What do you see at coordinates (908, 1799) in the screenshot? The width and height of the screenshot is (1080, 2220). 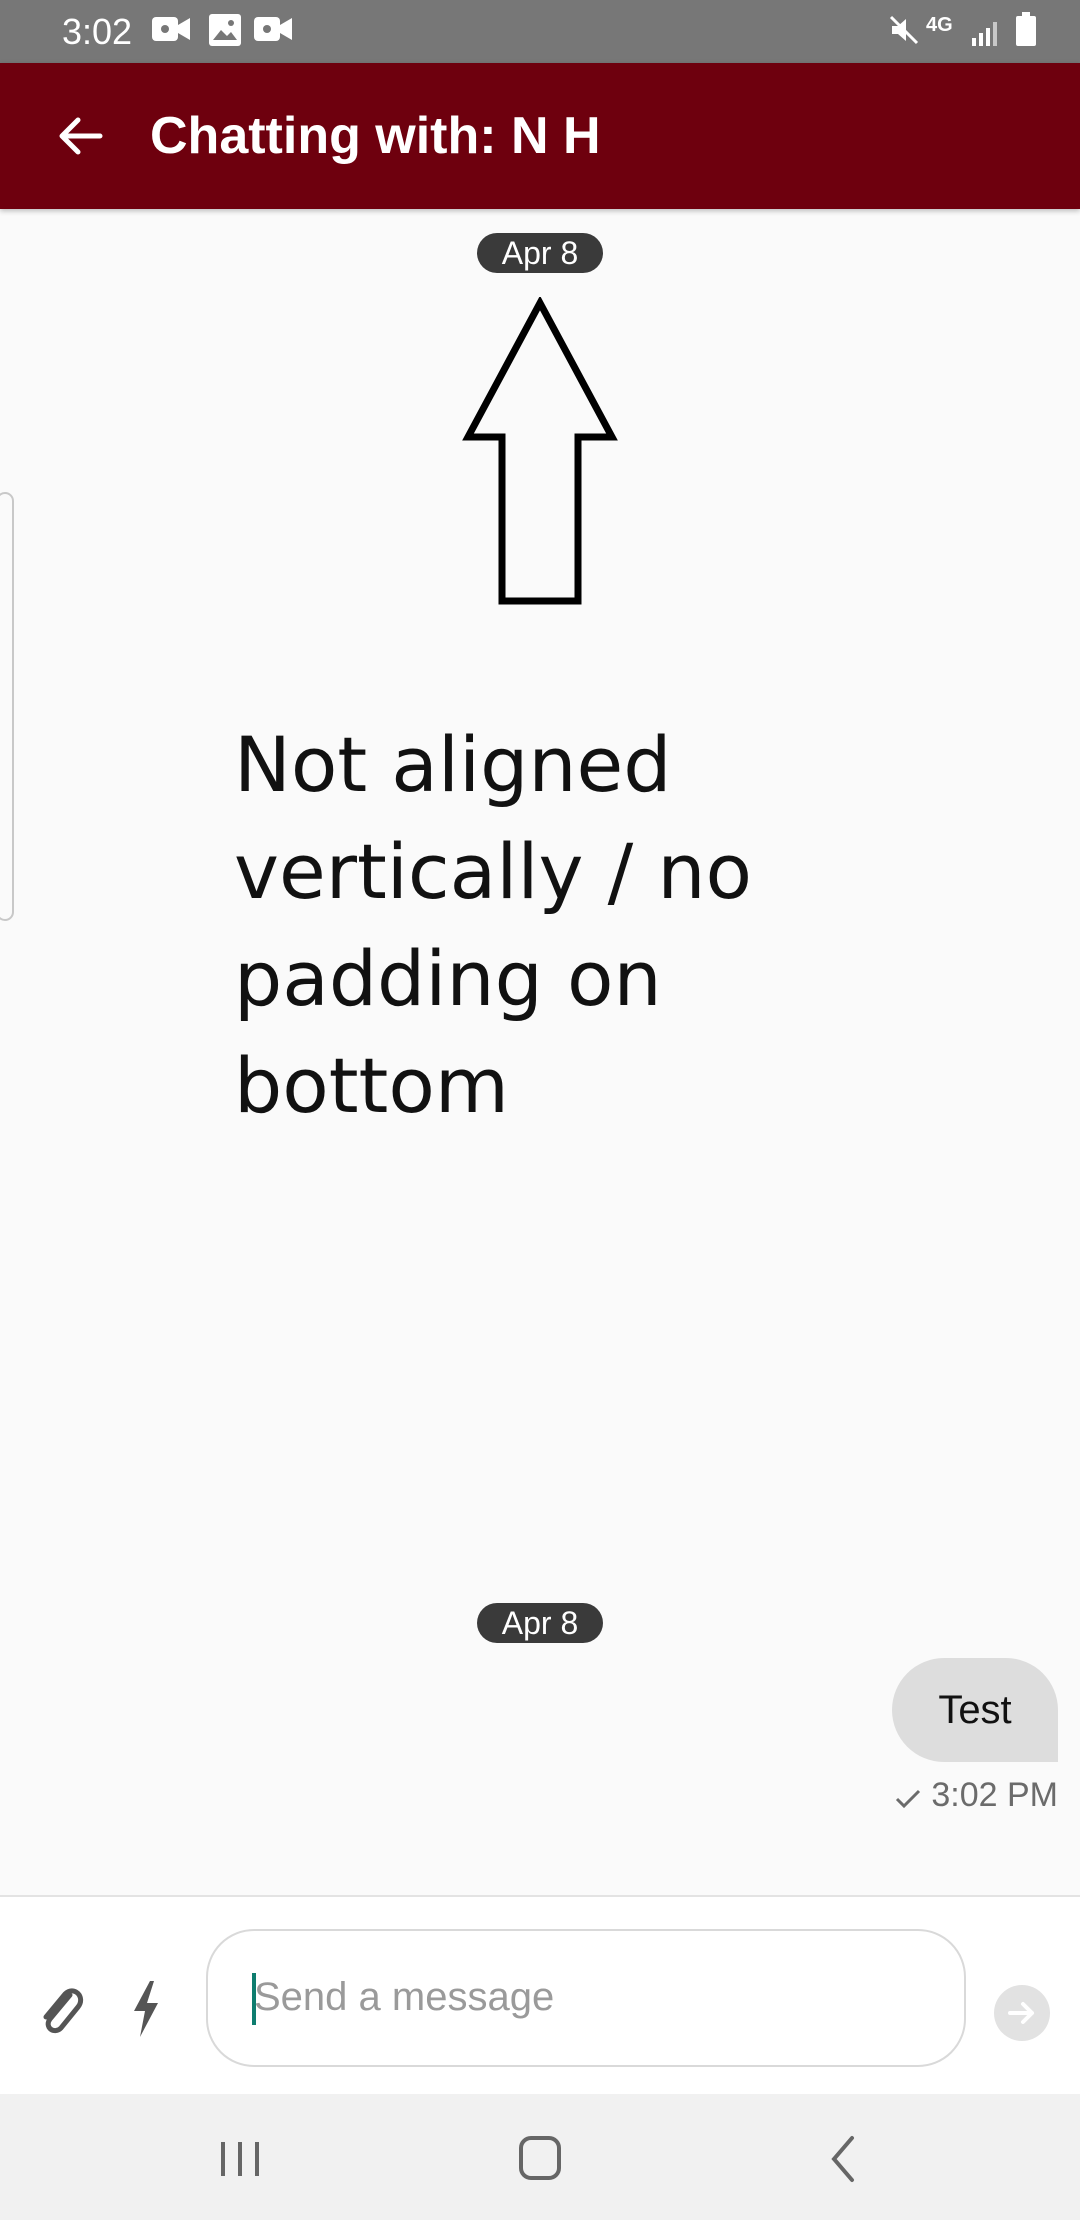 I see `check-icon` at bounding box center [908, 1799].